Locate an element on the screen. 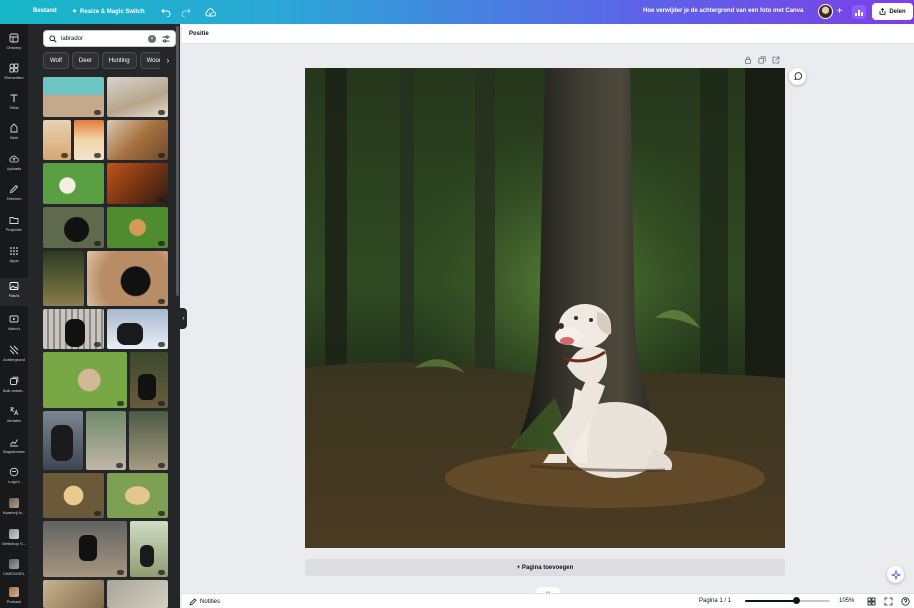 The height and width of the screenshot is (608, 914). lock-icon is located at coordinates (748, 60).